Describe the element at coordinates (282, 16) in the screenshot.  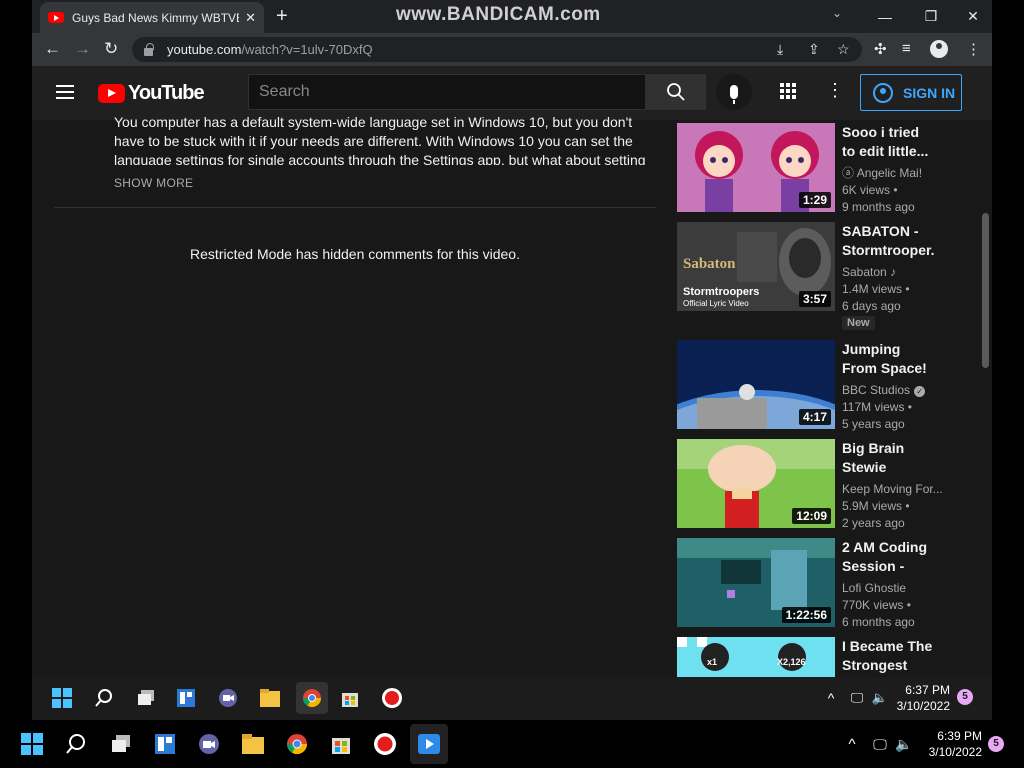
I see `new-tab-button: +` at that location.